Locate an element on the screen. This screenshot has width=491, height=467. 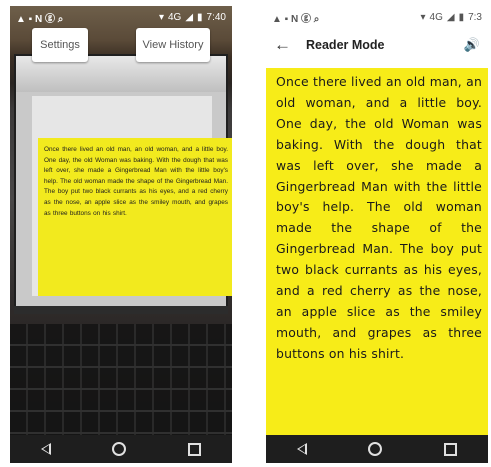
speaker-icon: 🔊 is located at coordinates (472, 45).